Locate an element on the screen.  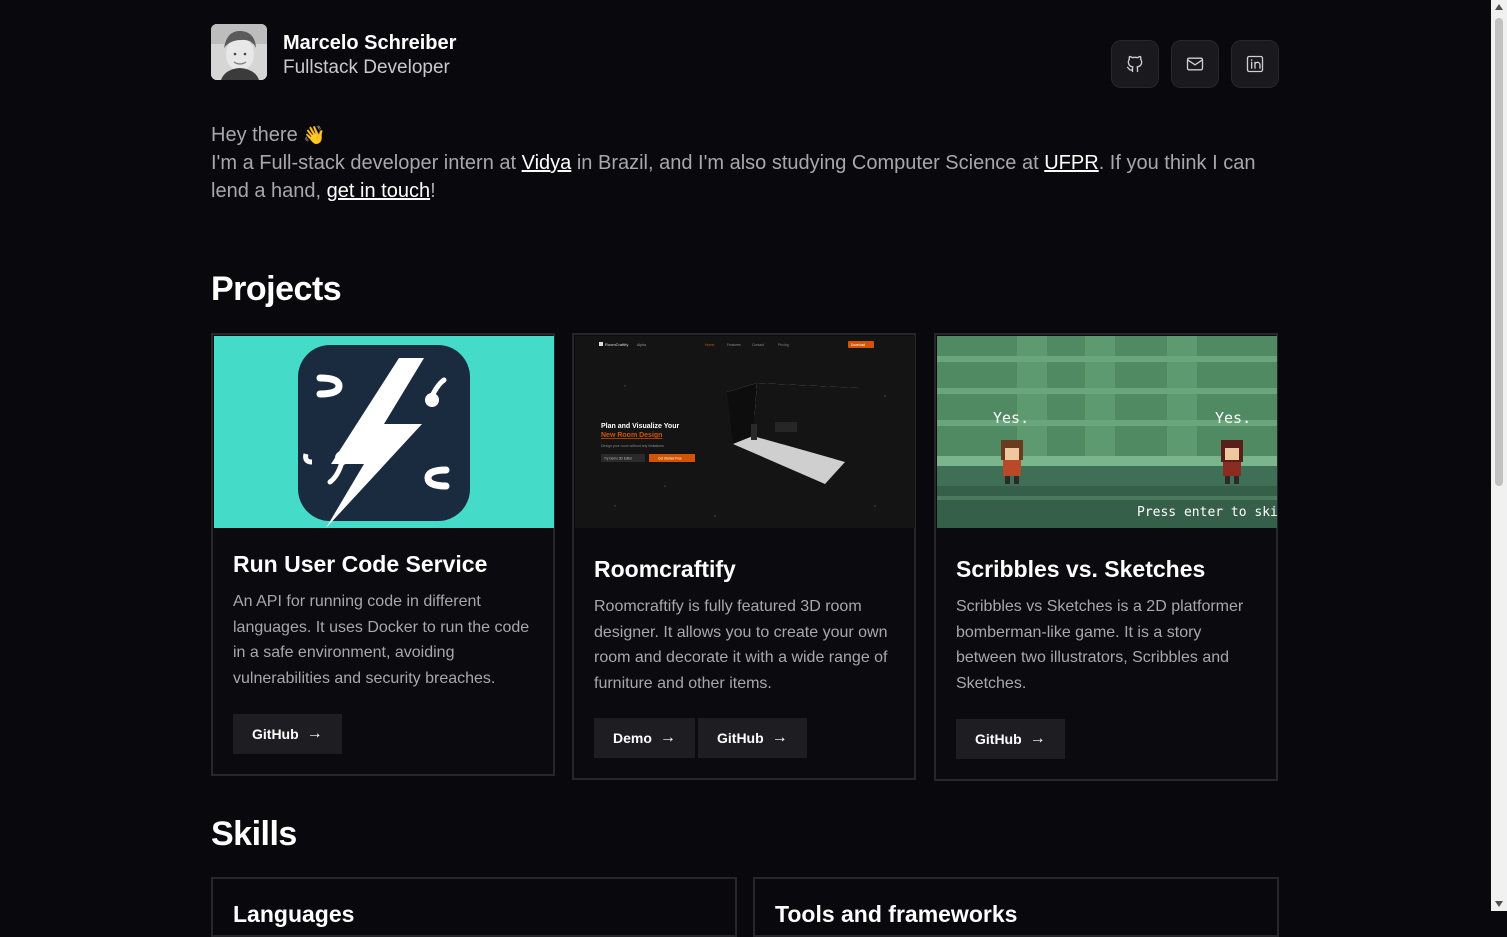
avatar is located at coordinates (239, 52).